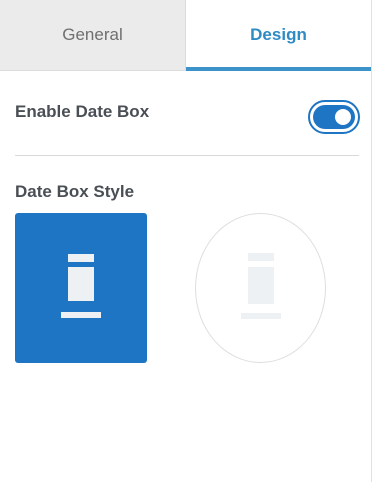  Describe the element at coordinates (187, 155) in the screenshot. I see `divider` at that location.